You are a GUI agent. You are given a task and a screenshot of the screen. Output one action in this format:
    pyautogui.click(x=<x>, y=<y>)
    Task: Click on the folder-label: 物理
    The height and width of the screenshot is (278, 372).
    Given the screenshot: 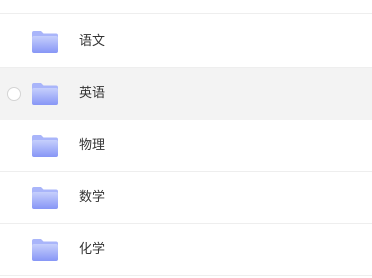 What is the action you would take?
    pyautogui.click(x=92, y=145)
    